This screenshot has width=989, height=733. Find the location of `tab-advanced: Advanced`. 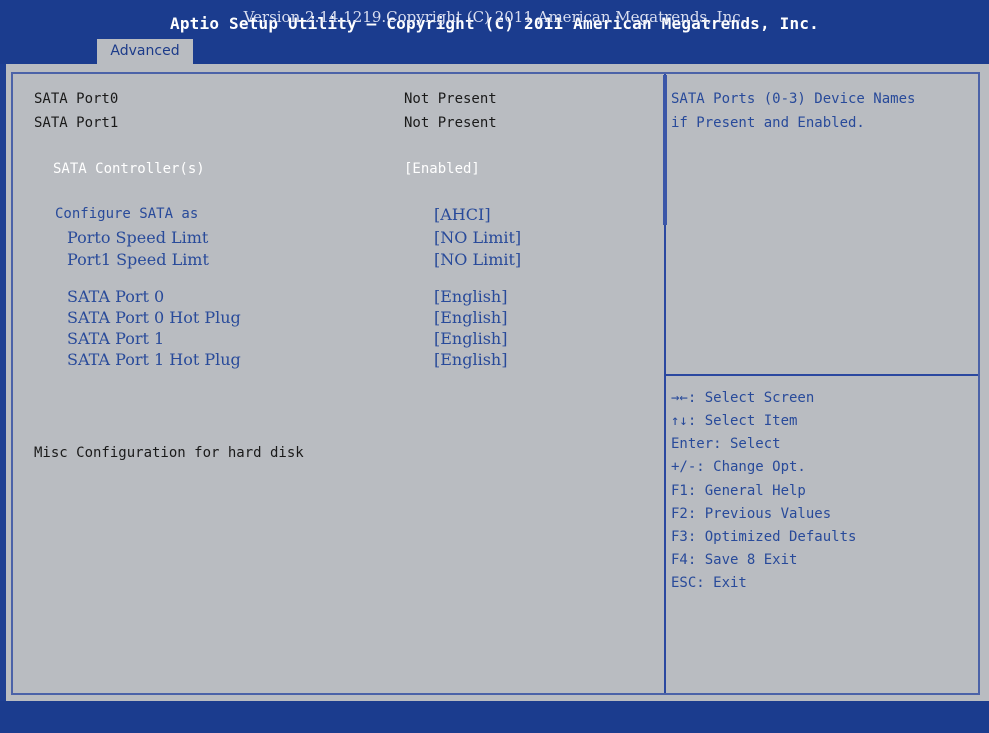

tab-advanced: Advanced is located at coordinates (145, 51).